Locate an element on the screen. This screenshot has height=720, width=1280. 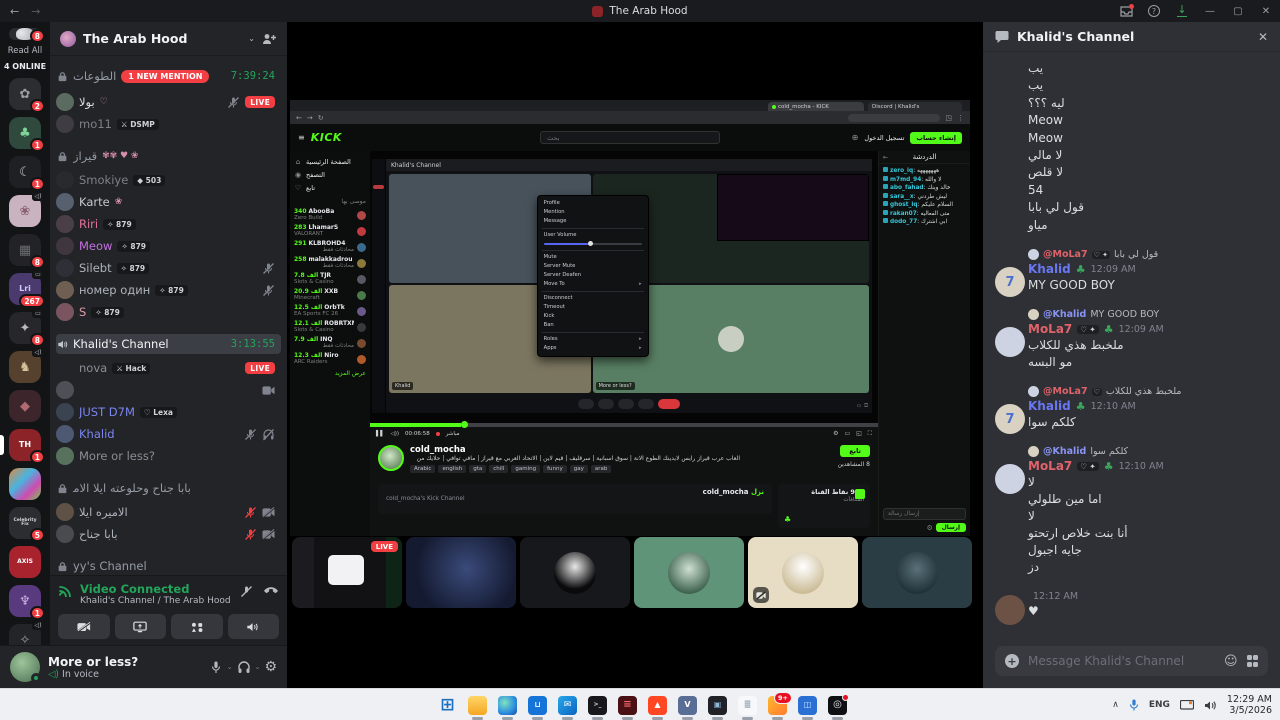
sidebar-row: قيراز ✾✾ ♥ ❀ is located at coordinates (168, 156).